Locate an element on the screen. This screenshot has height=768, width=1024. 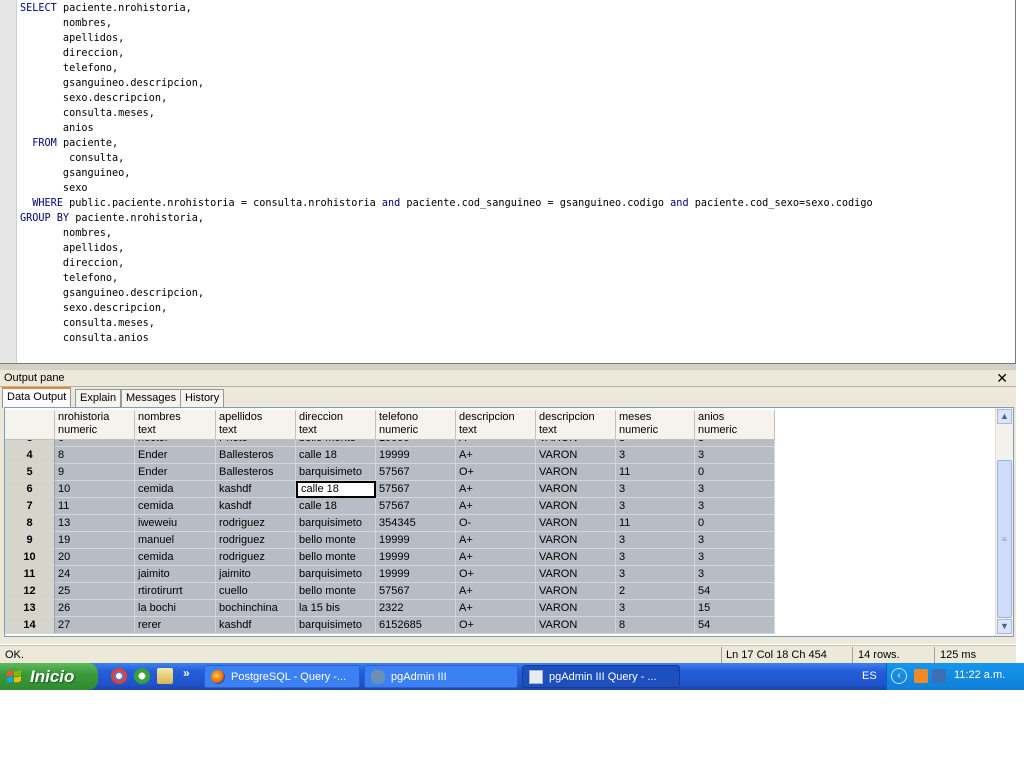
column-header: nrohistoria numeric is located at coordinates (95, 425).